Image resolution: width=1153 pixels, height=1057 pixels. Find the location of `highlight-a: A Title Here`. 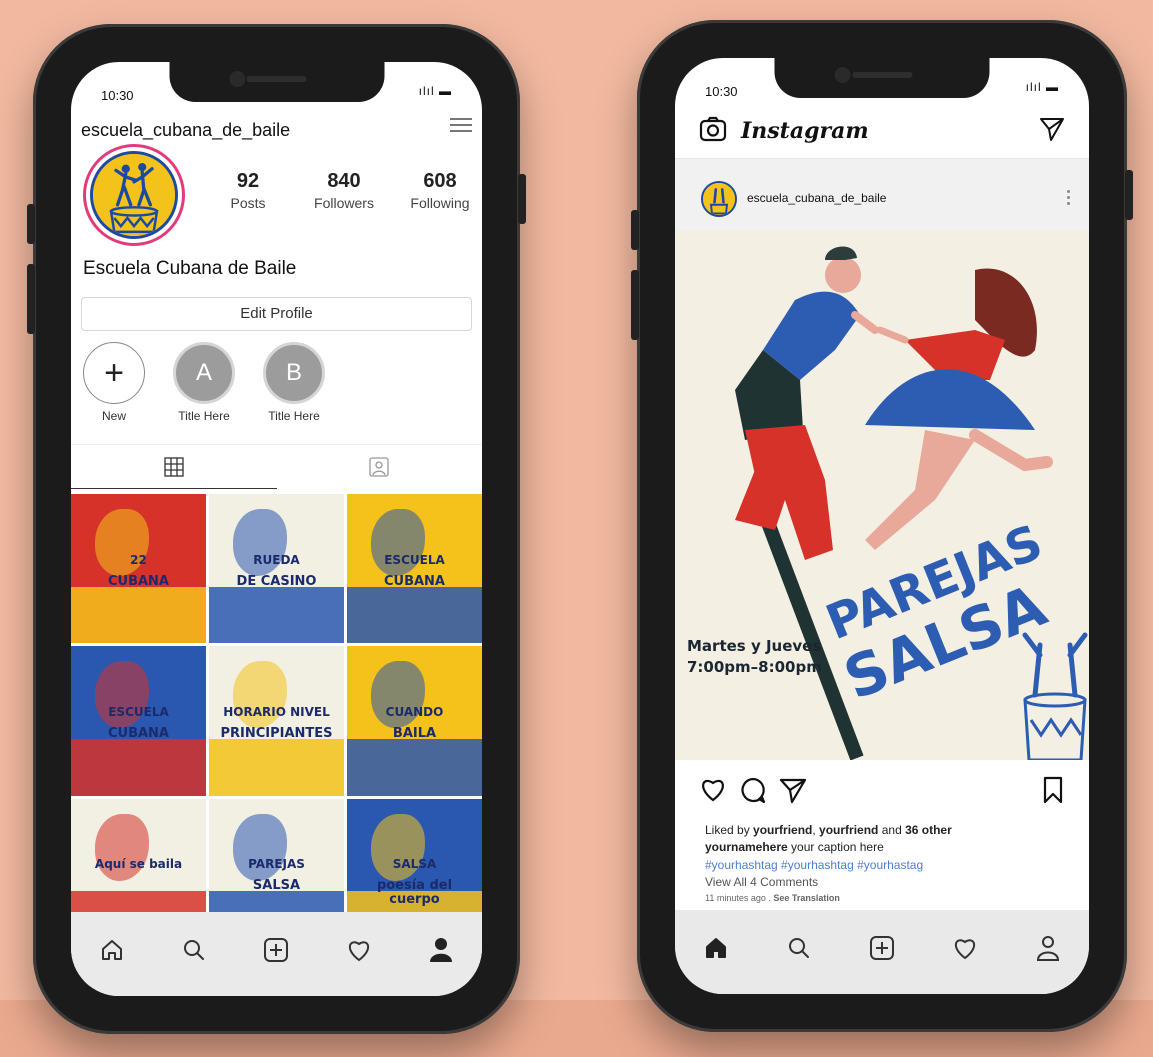

highlight-a: A Title Here is located at coordinates (204, 382).